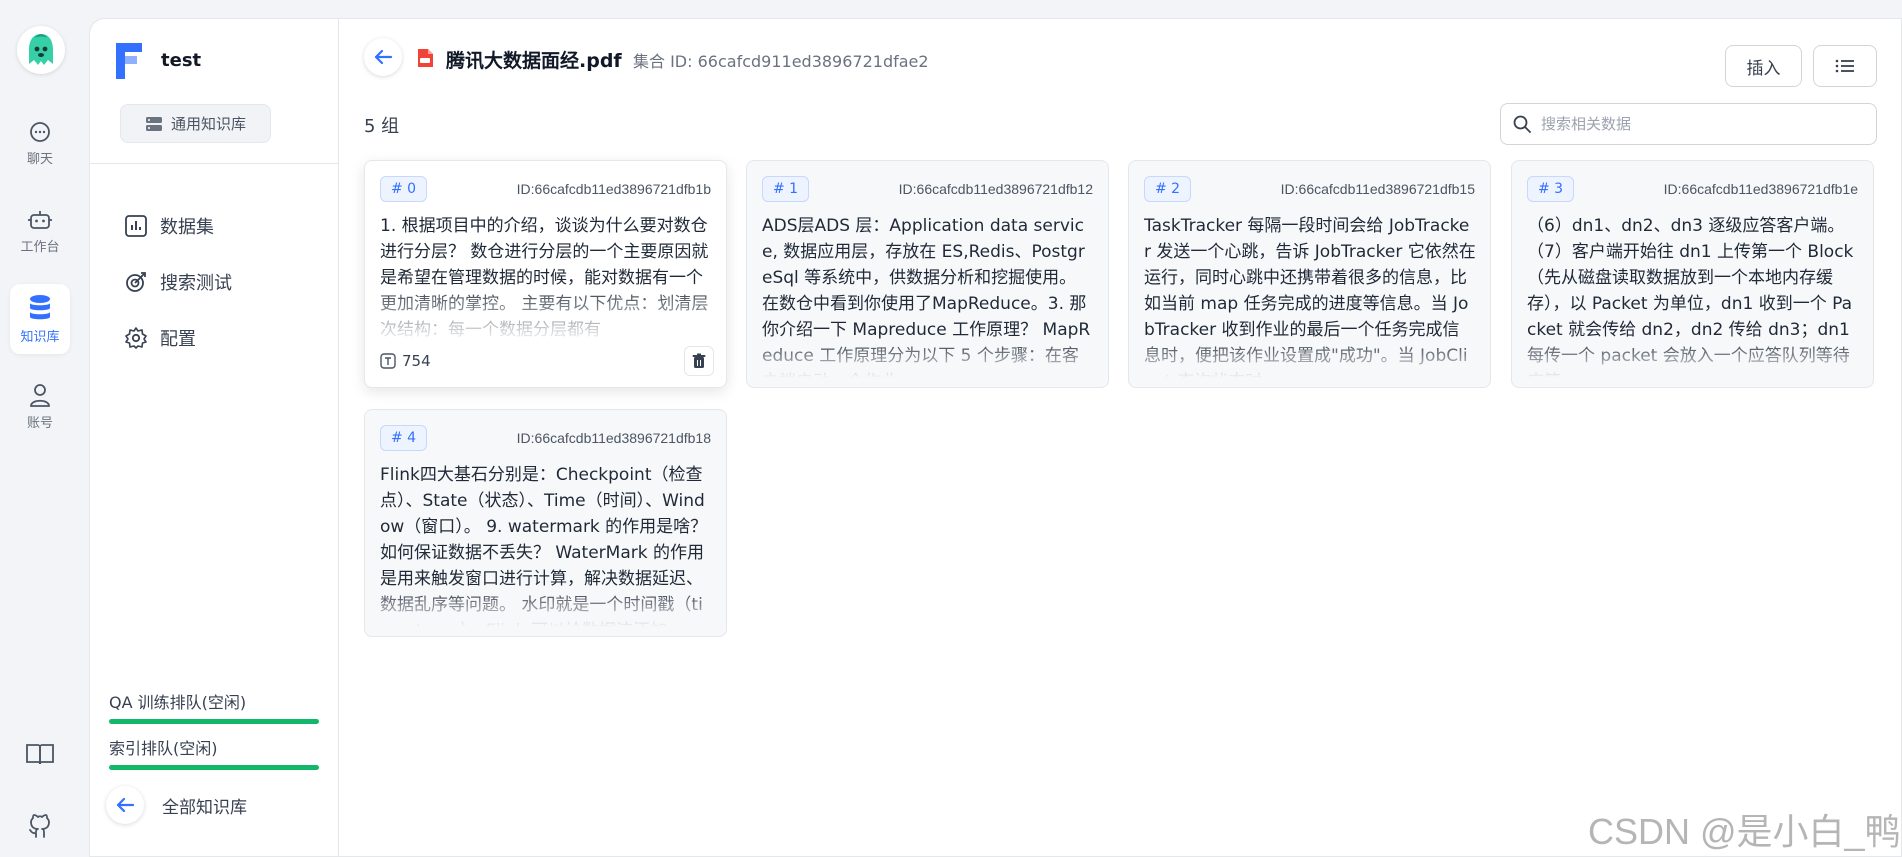  I want to click on queue-label: QA 训练排队(空闲), so click(178, 702).